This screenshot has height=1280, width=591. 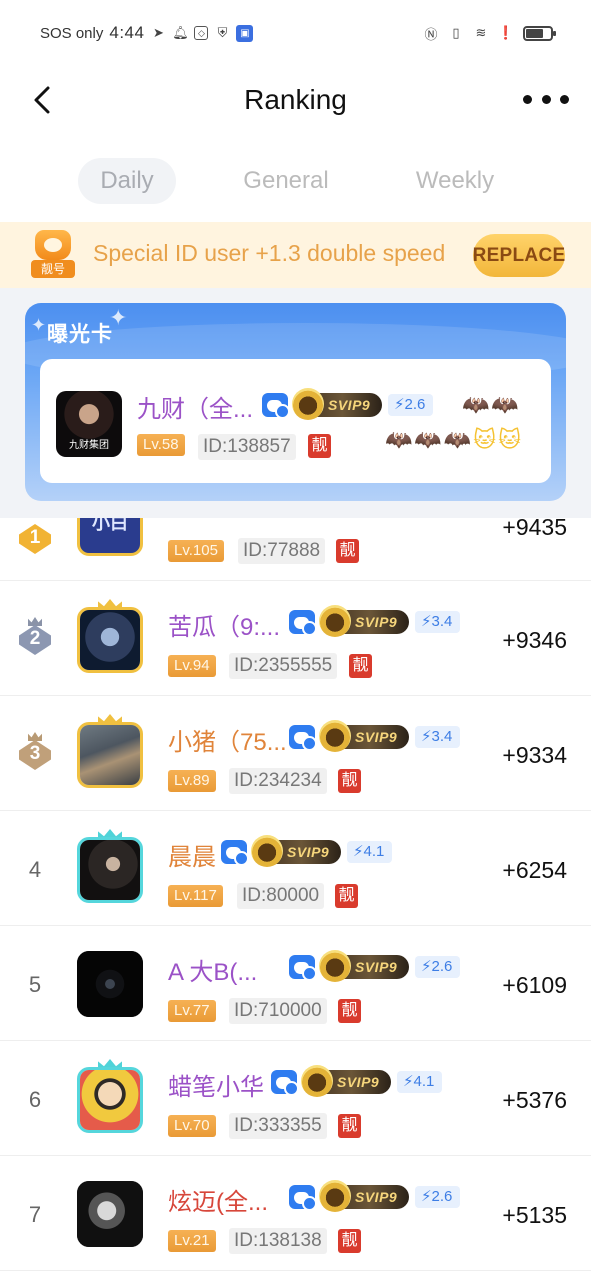 What do you see at coordinates (39, 325) in the screenshot?
I see `sparkle-icon: ✦` at bounding box center [39, 325].